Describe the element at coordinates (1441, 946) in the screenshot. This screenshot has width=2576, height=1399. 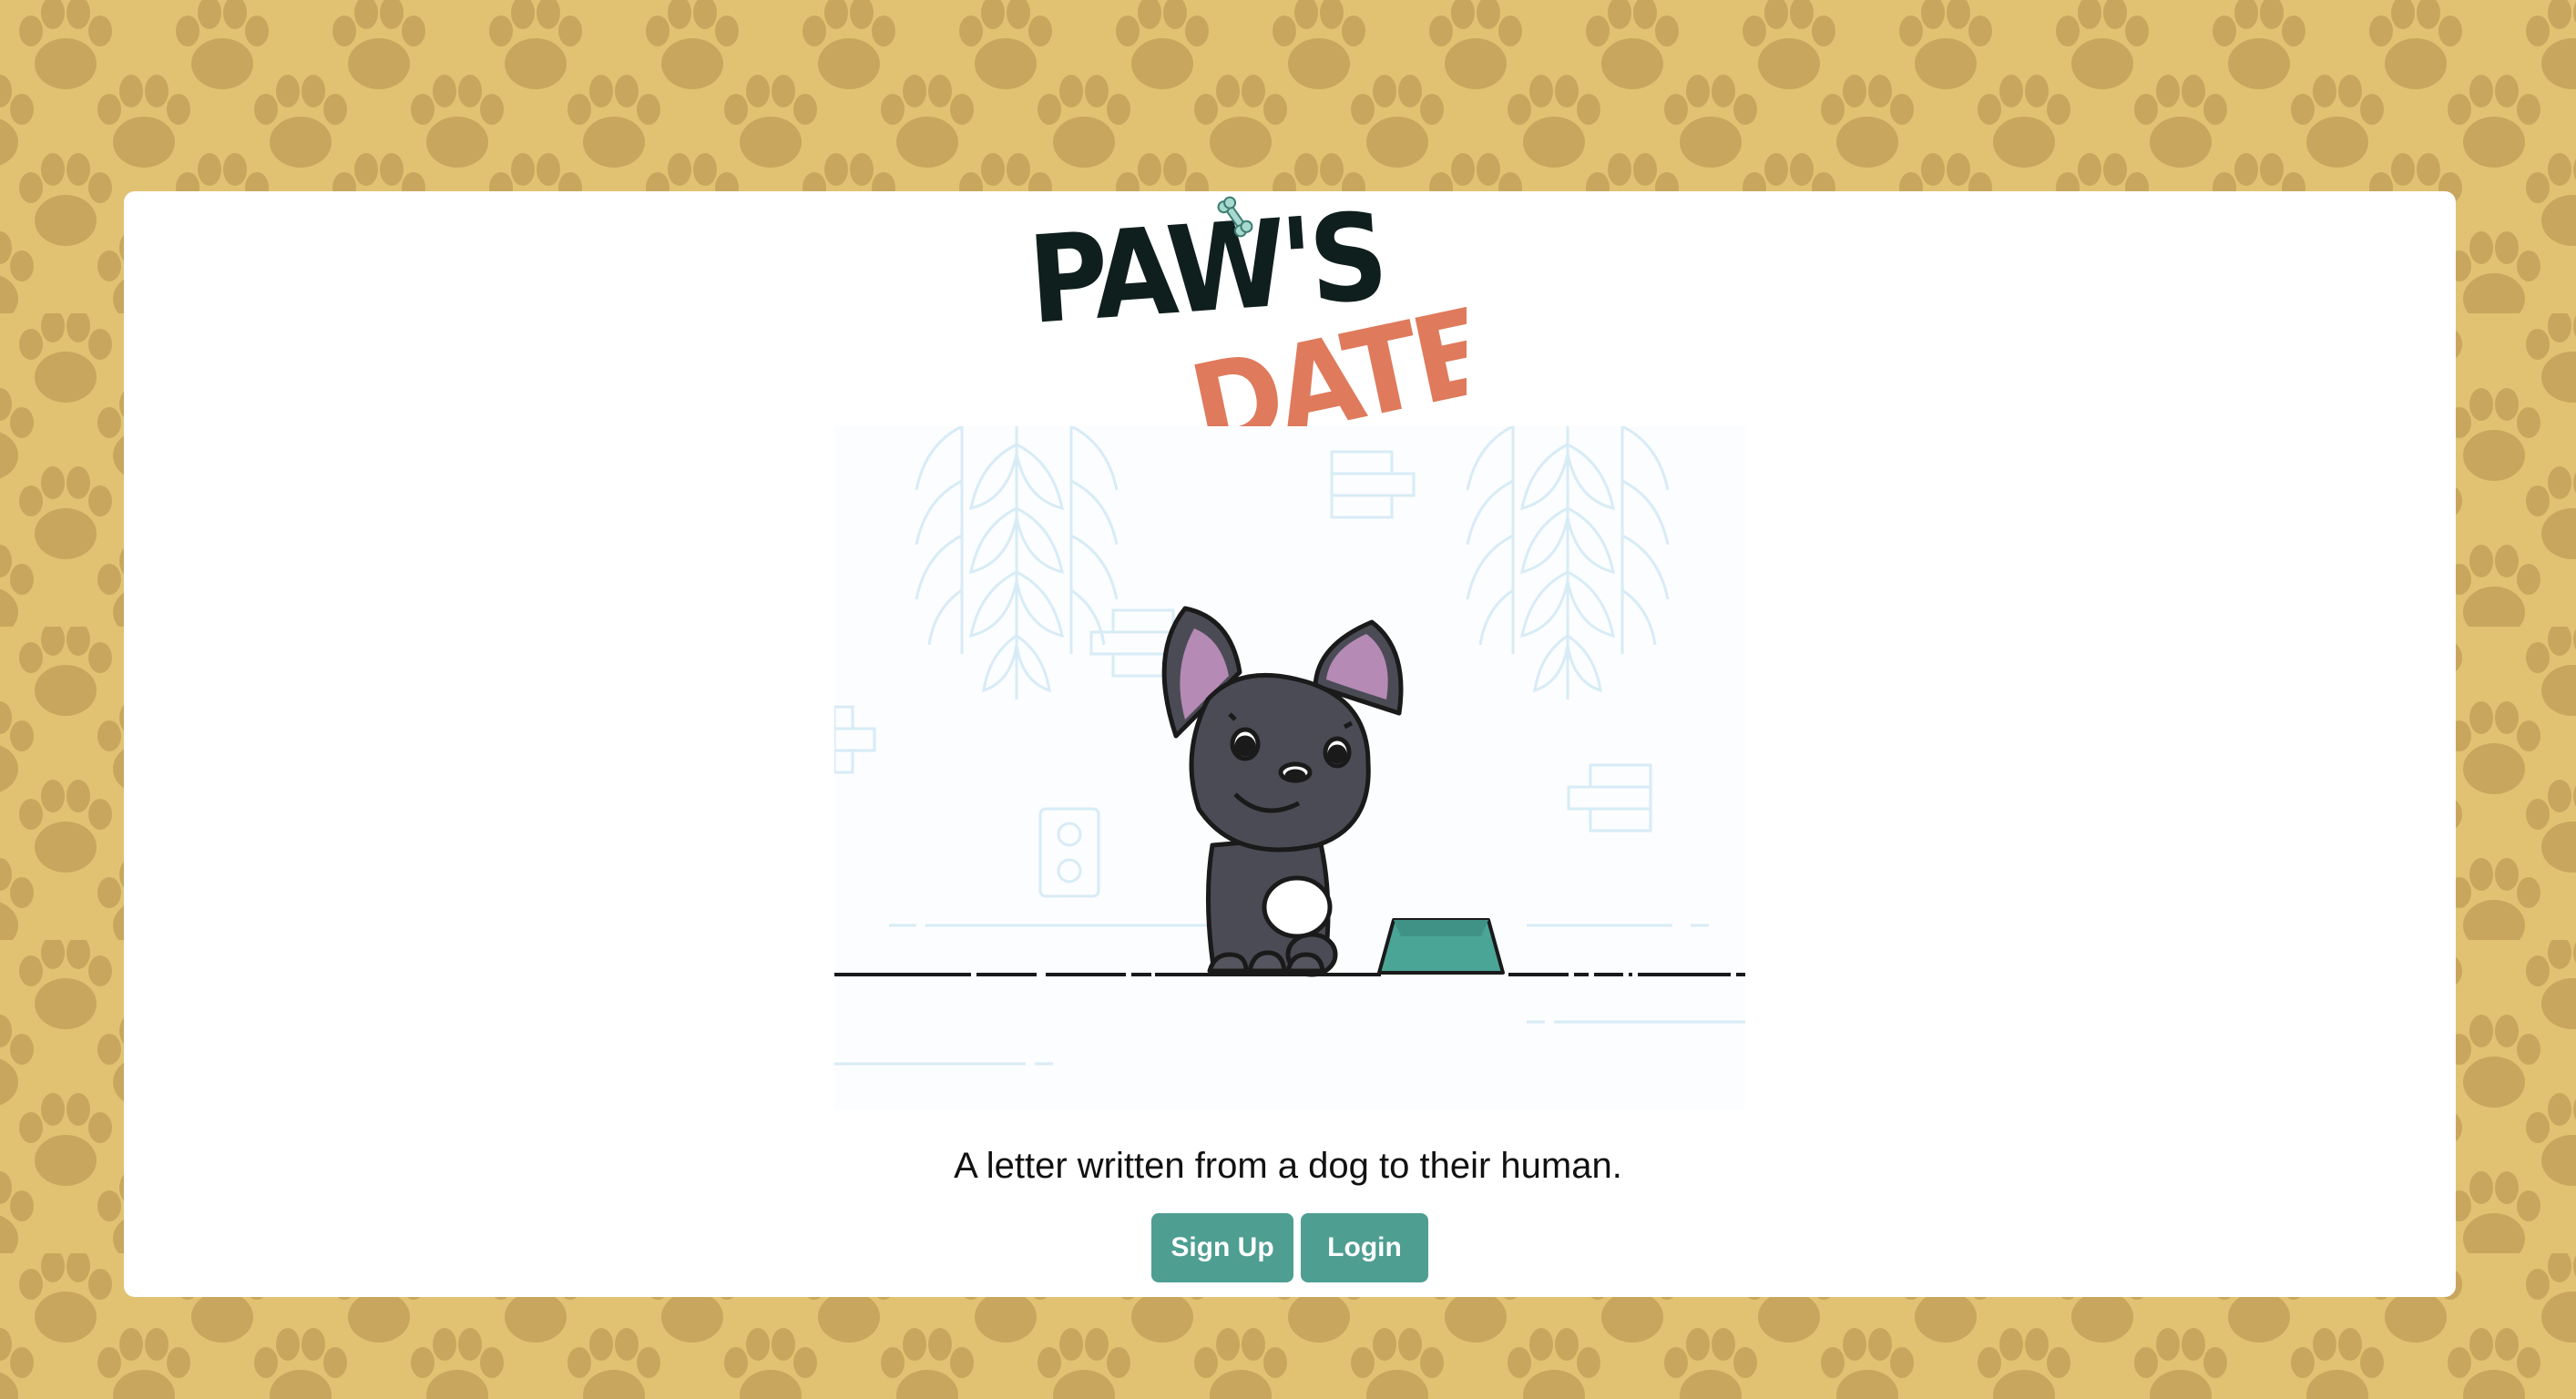
I see `food-bowl-icon` at that location.